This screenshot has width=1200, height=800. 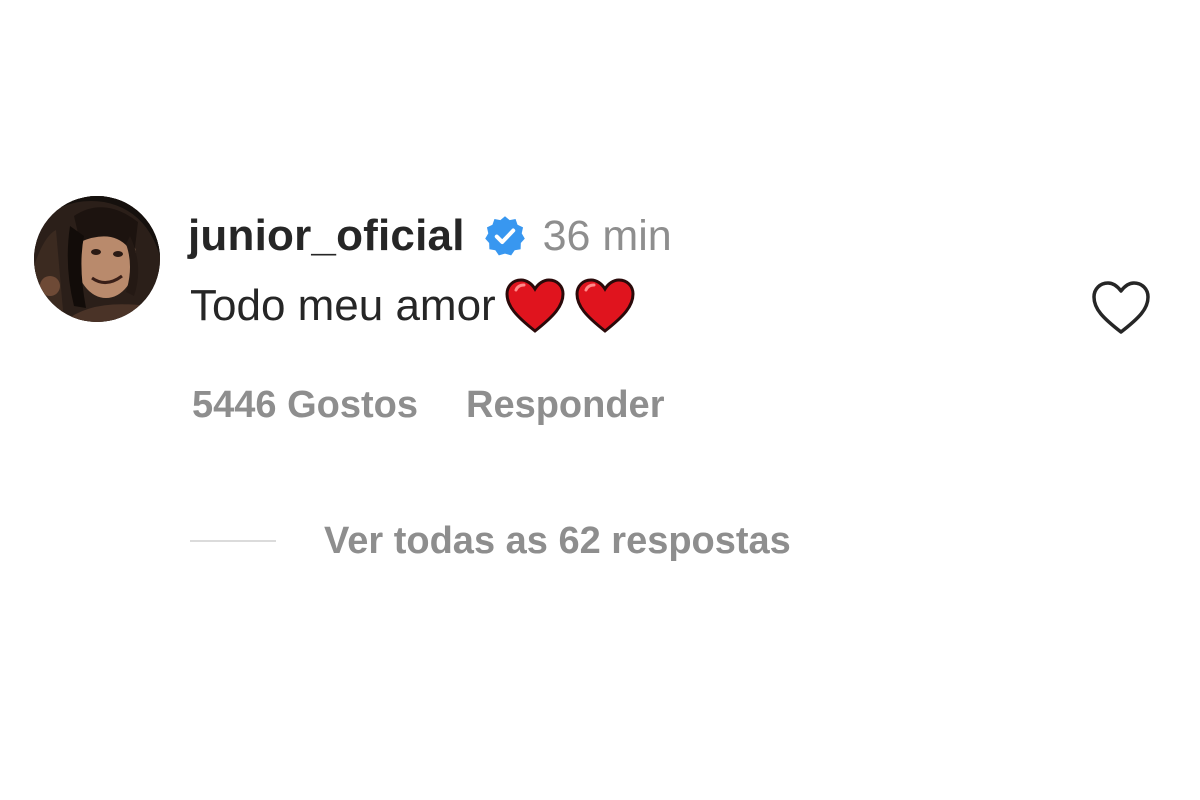 I want to click on comment-time: 36 min, so click(x=607, y=236).